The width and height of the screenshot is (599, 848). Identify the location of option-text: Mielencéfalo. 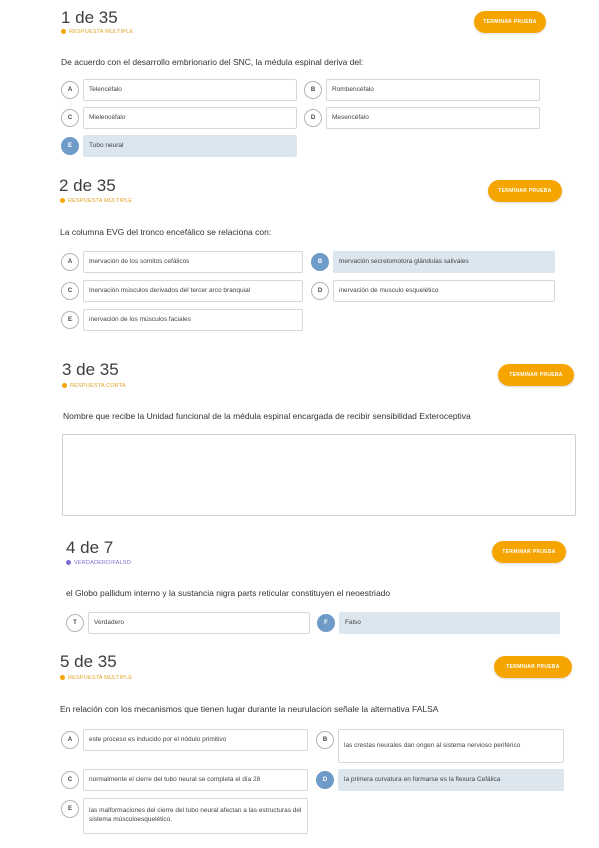
(190, 118).